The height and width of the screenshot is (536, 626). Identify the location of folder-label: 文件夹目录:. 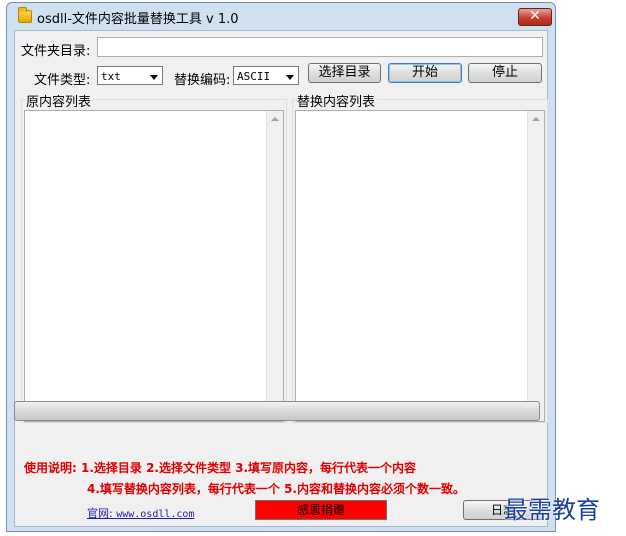
(56, 51).